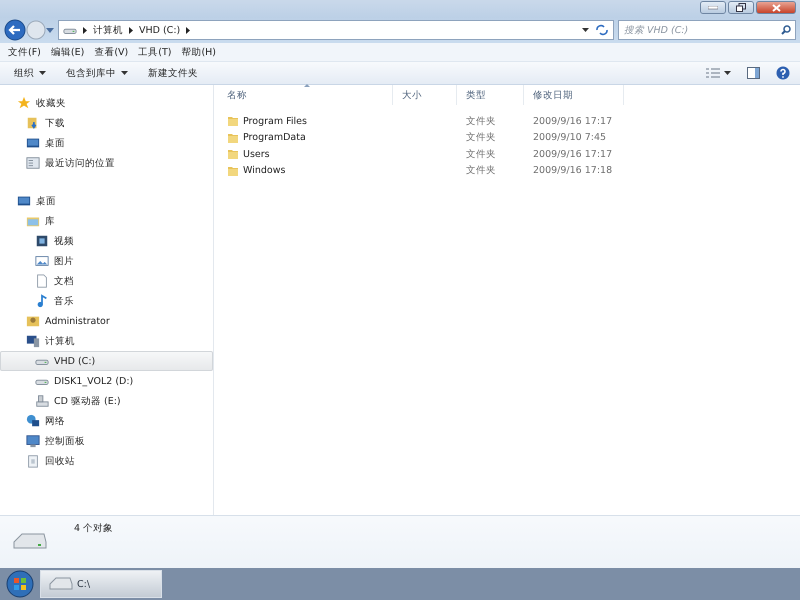 The width and height of the screenshot is (800, 600). I want to click on sidebar-item: 下载, so click(106, 123).